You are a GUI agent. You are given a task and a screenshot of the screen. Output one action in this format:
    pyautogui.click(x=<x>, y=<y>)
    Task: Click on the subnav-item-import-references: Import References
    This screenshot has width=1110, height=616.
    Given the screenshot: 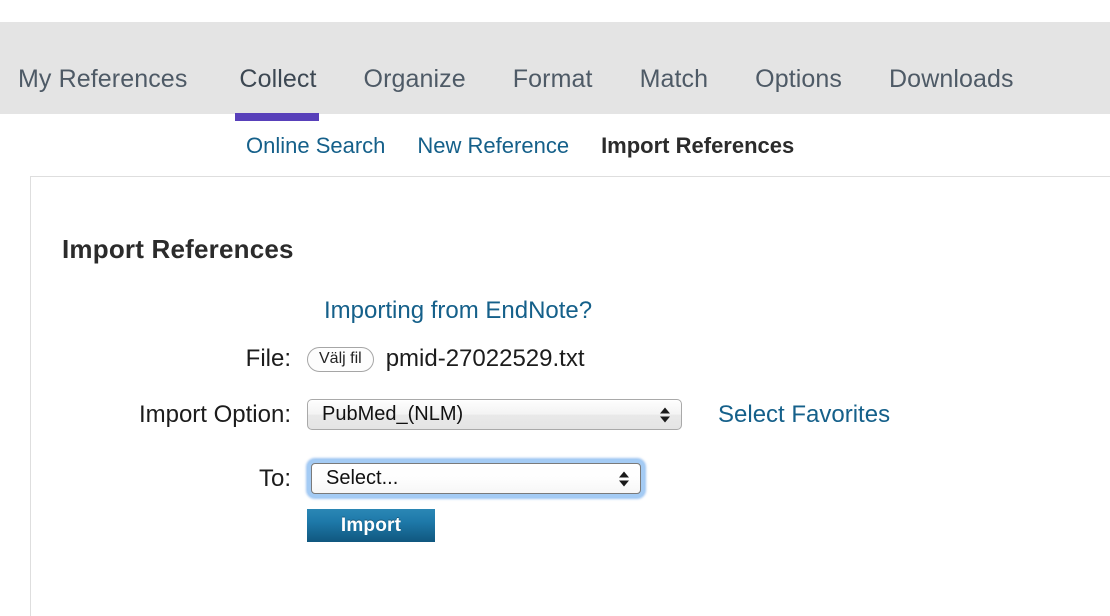 What is the action you would take?
    pyautogui.click(x=697, y=146)
    